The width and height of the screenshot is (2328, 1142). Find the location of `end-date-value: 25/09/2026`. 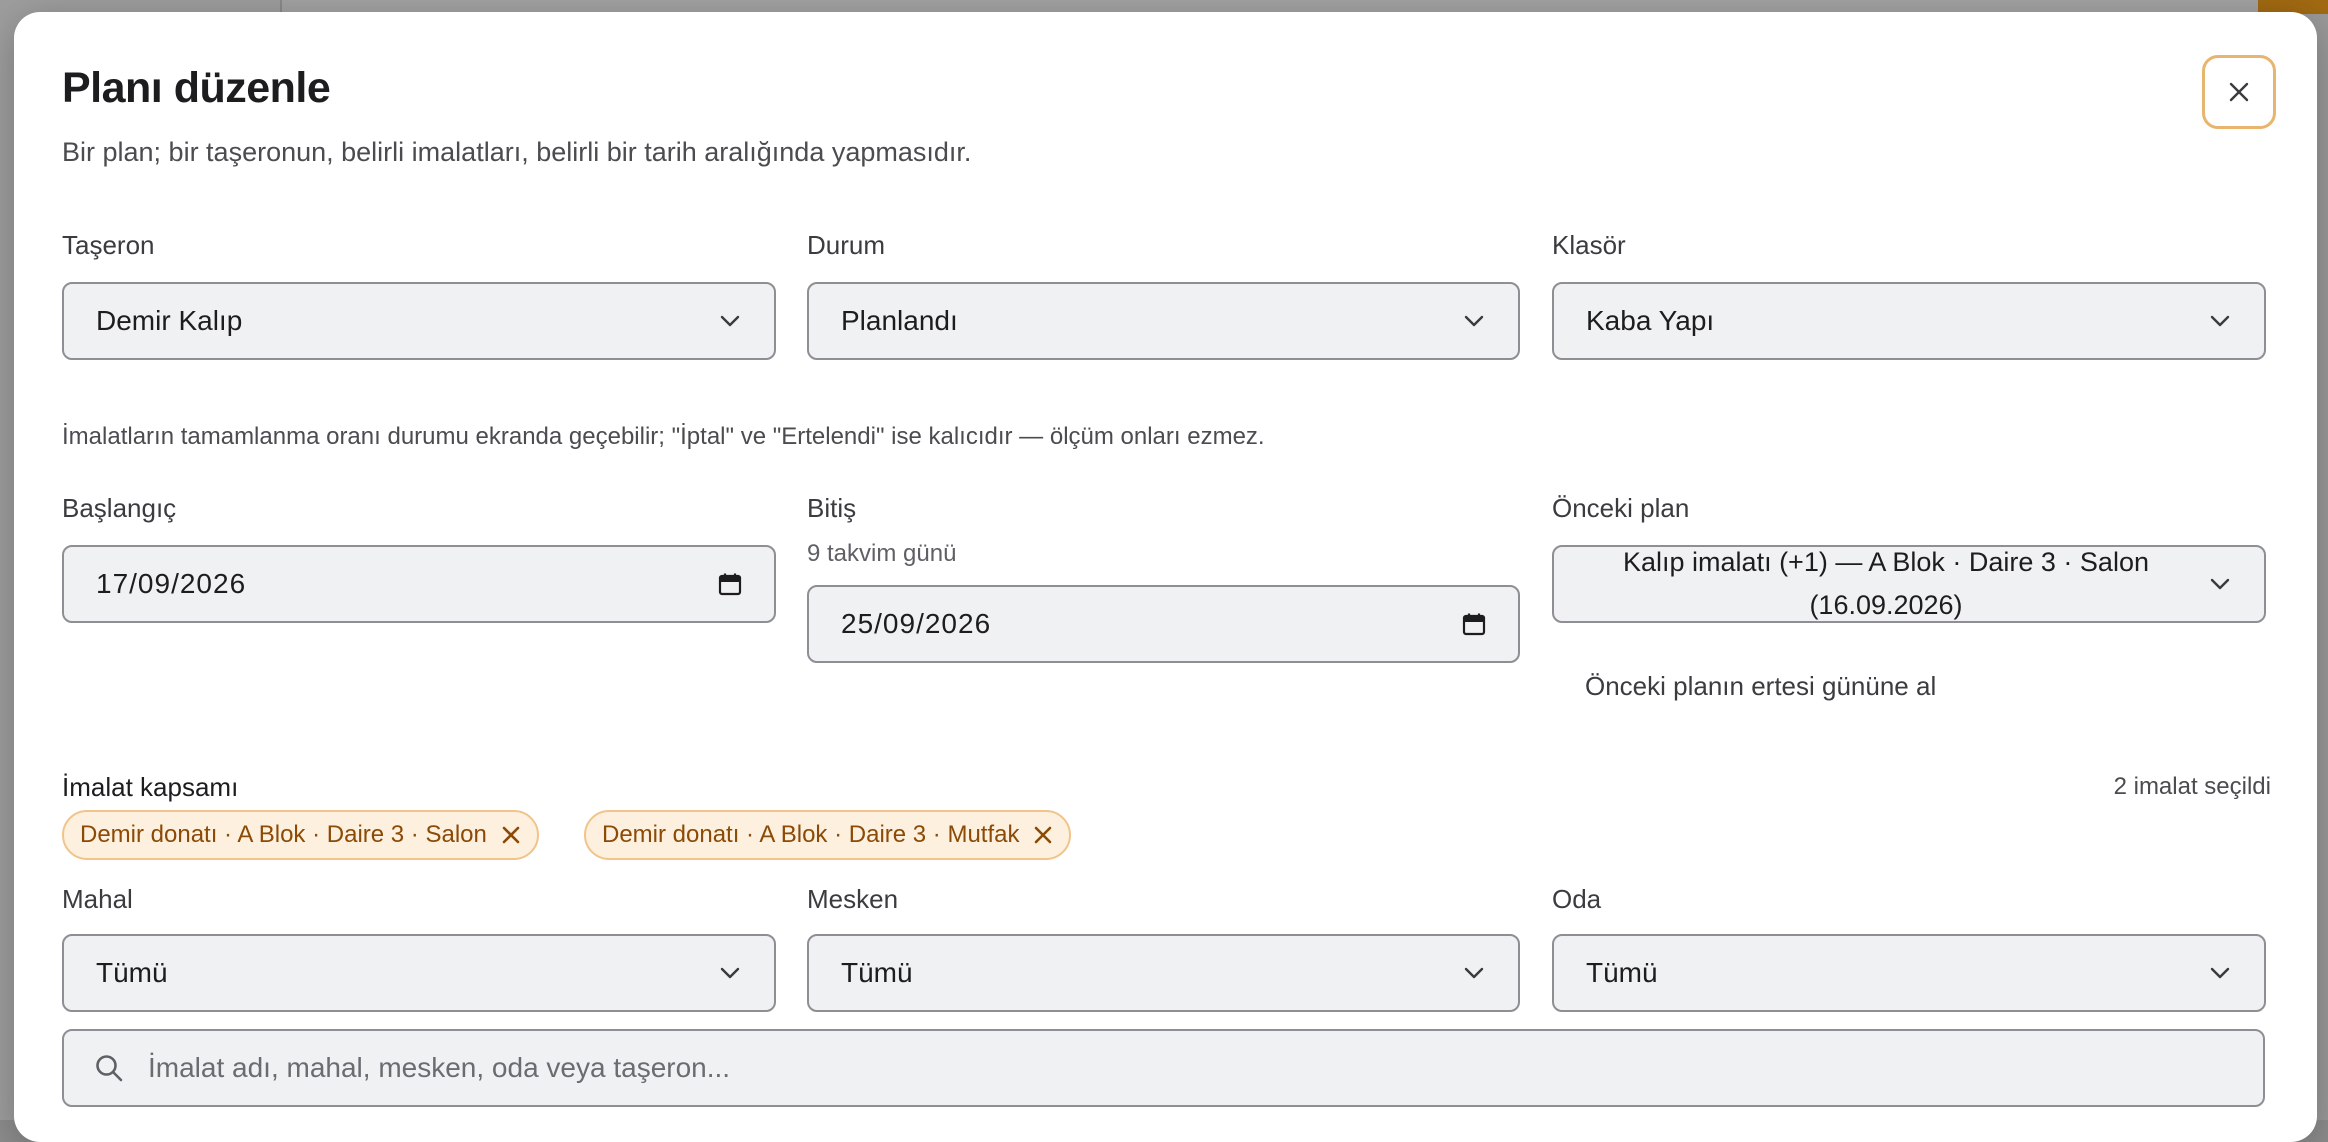

end-date-value: 25/09/2026 is located at coordinates (916, 623).